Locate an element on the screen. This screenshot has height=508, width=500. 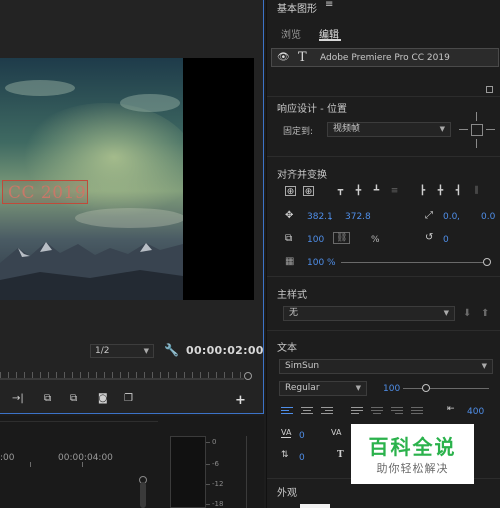
text-layer-icon: T is located at coordinates (302, 57).